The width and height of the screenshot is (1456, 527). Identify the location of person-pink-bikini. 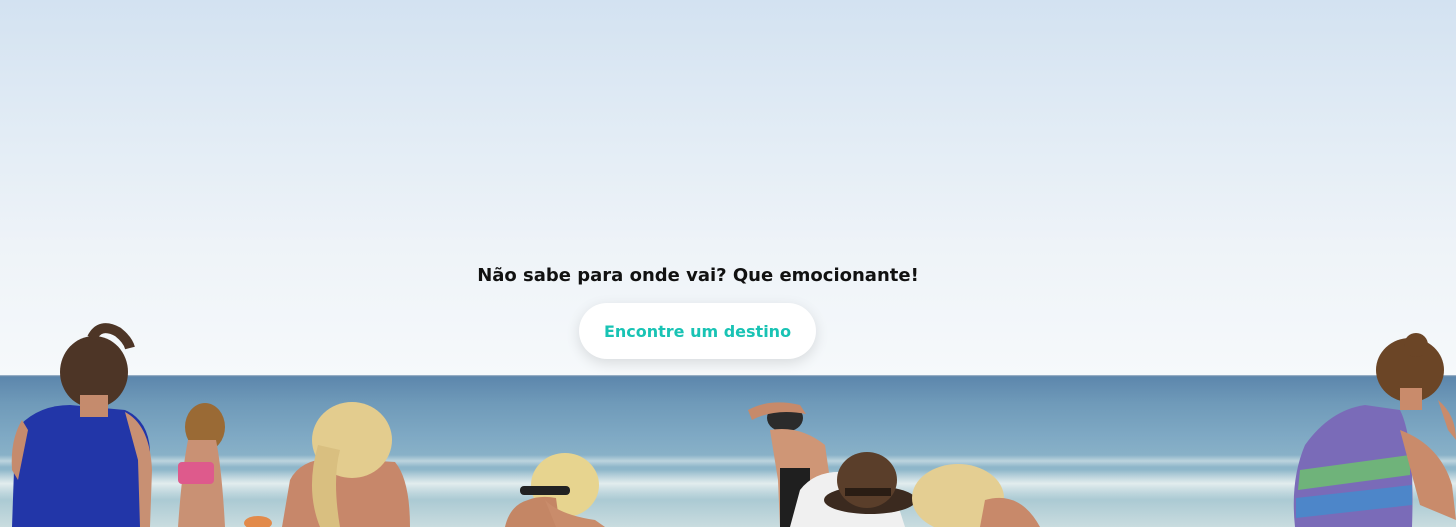
(201, 465).